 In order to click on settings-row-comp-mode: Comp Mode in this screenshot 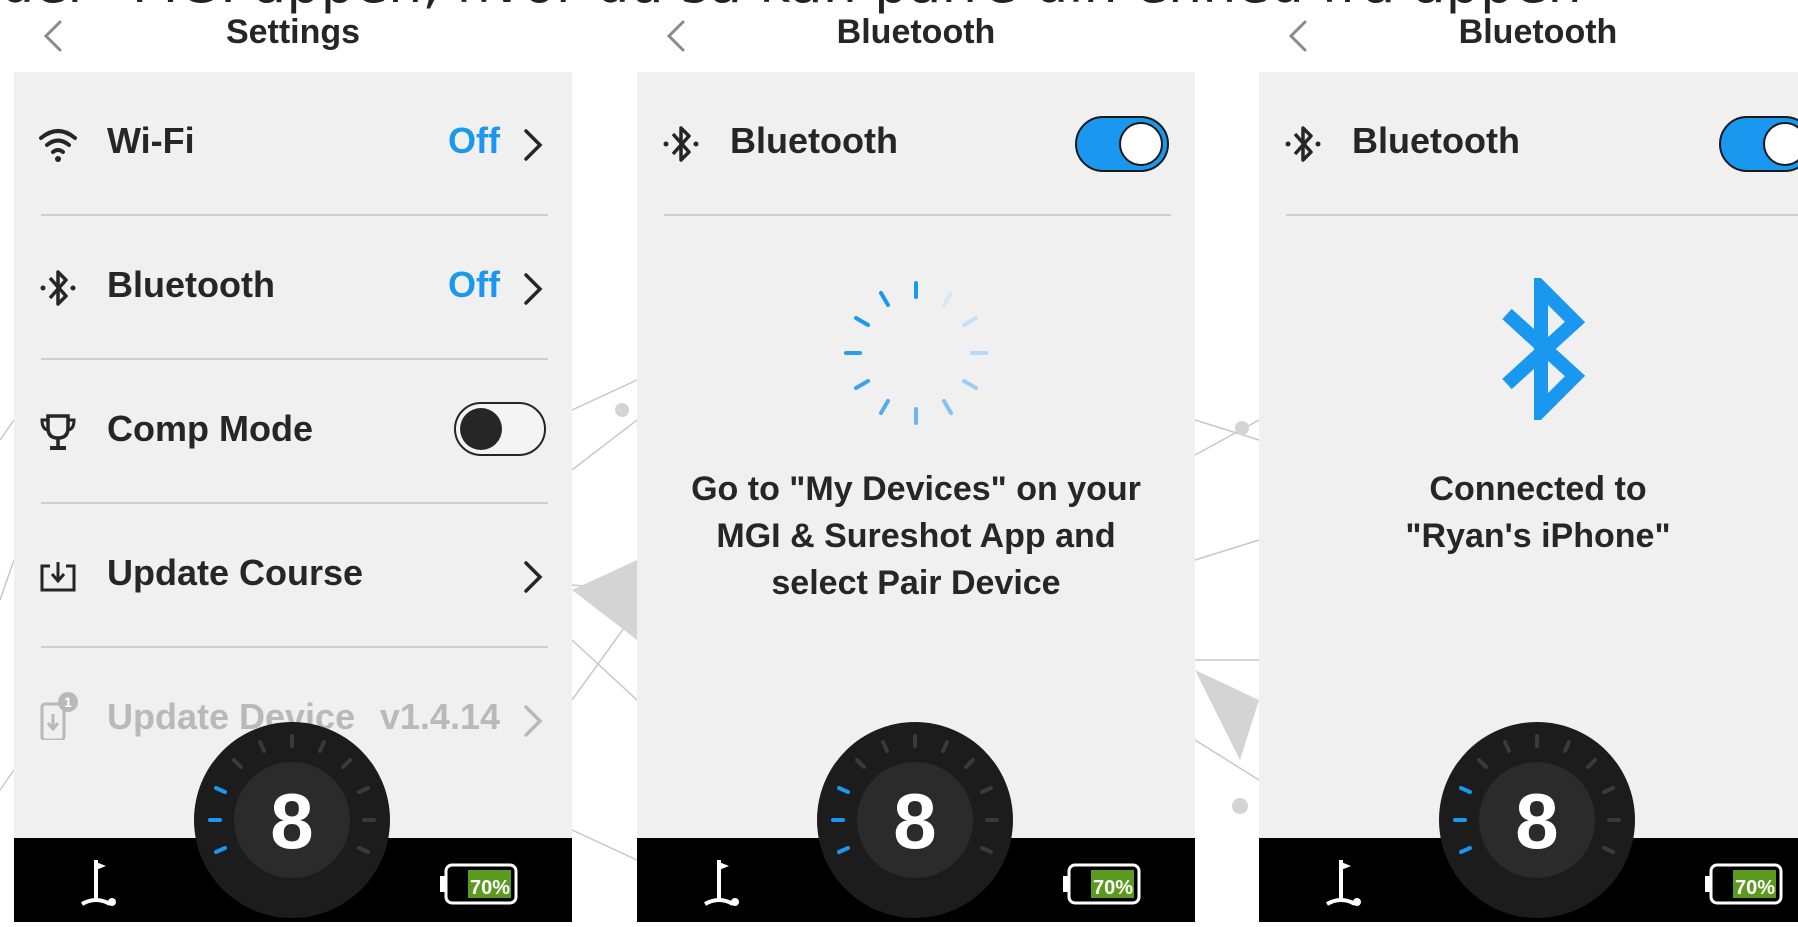, I will do `click(293, 432)`.